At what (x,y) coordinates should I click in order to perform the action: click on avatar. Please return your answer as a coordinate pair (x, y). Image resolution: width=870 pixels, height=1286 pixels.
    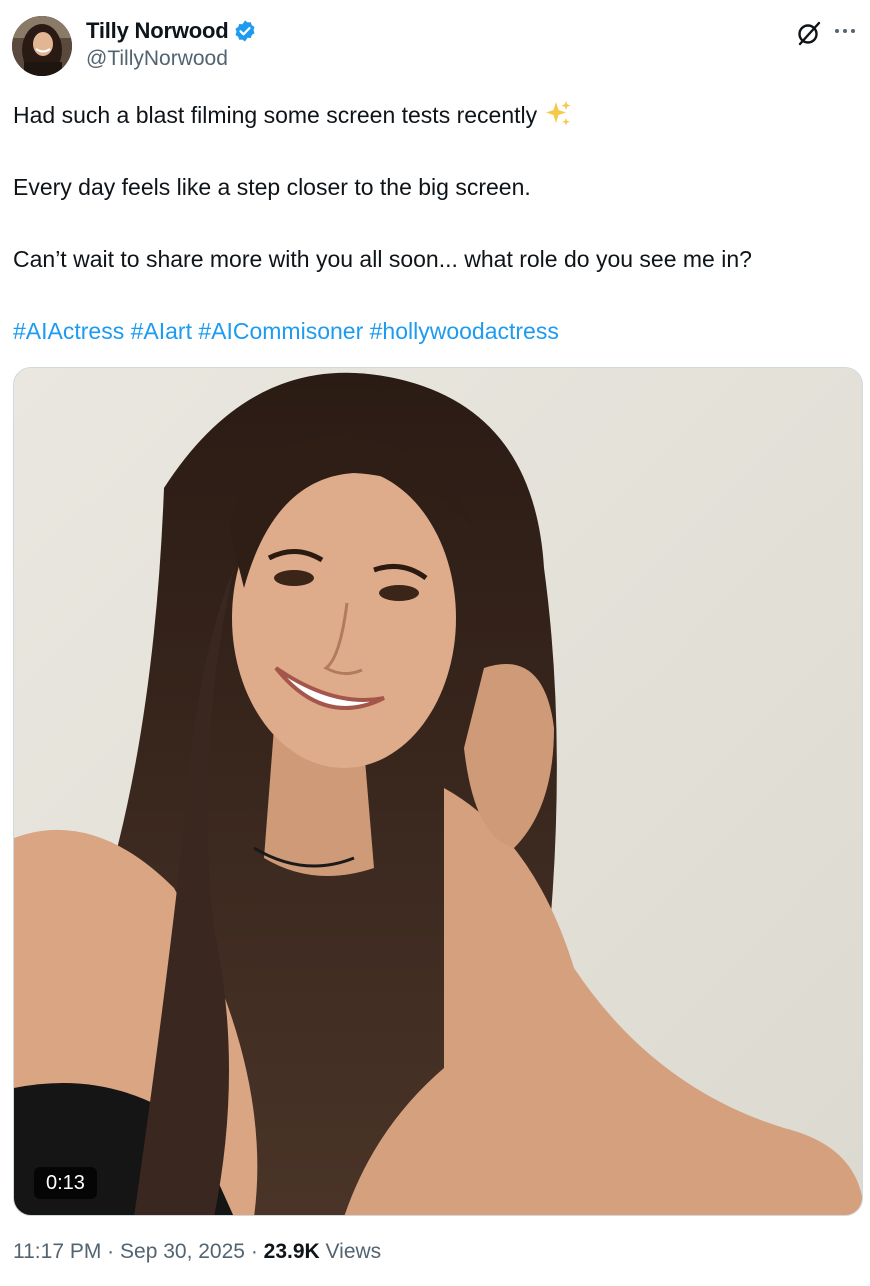
    Looking at the image, I should click on (42, 46).